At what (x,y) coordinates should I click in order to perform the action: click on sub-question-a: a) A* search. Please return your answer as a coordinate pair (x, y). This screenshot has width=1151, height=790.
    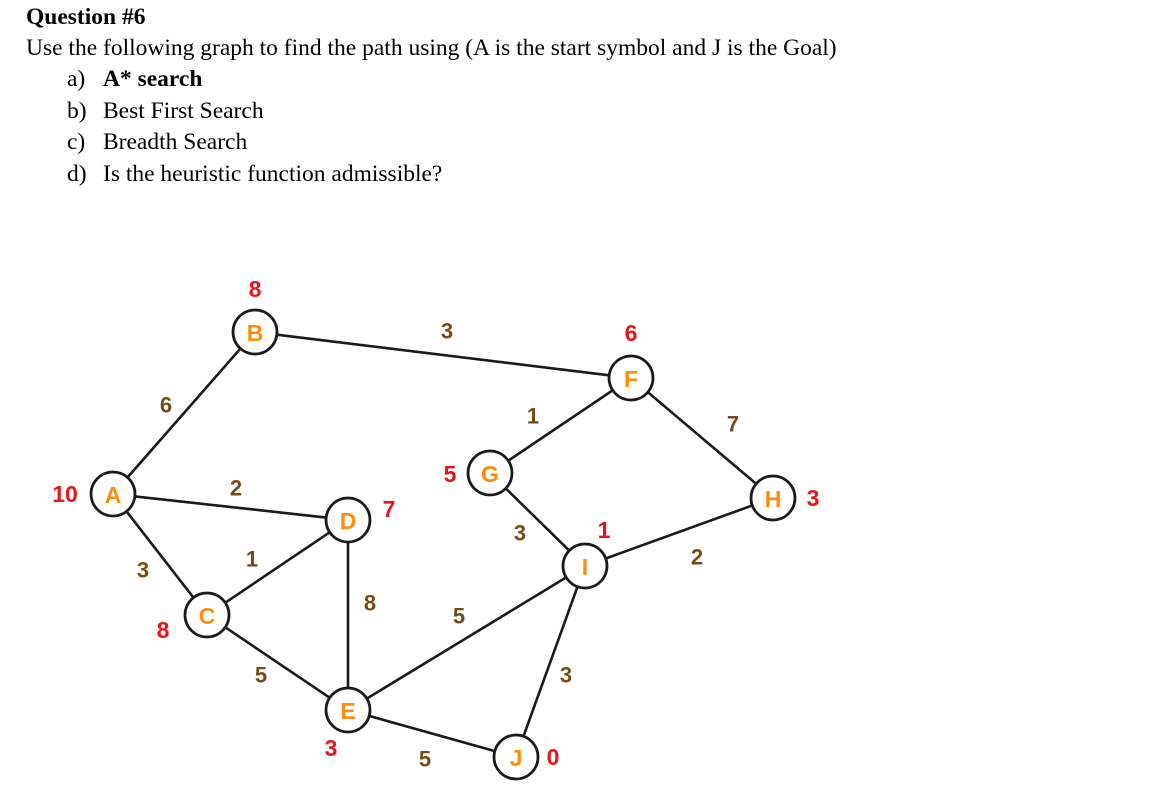
    Looking at the image, I should click on (576, 80).